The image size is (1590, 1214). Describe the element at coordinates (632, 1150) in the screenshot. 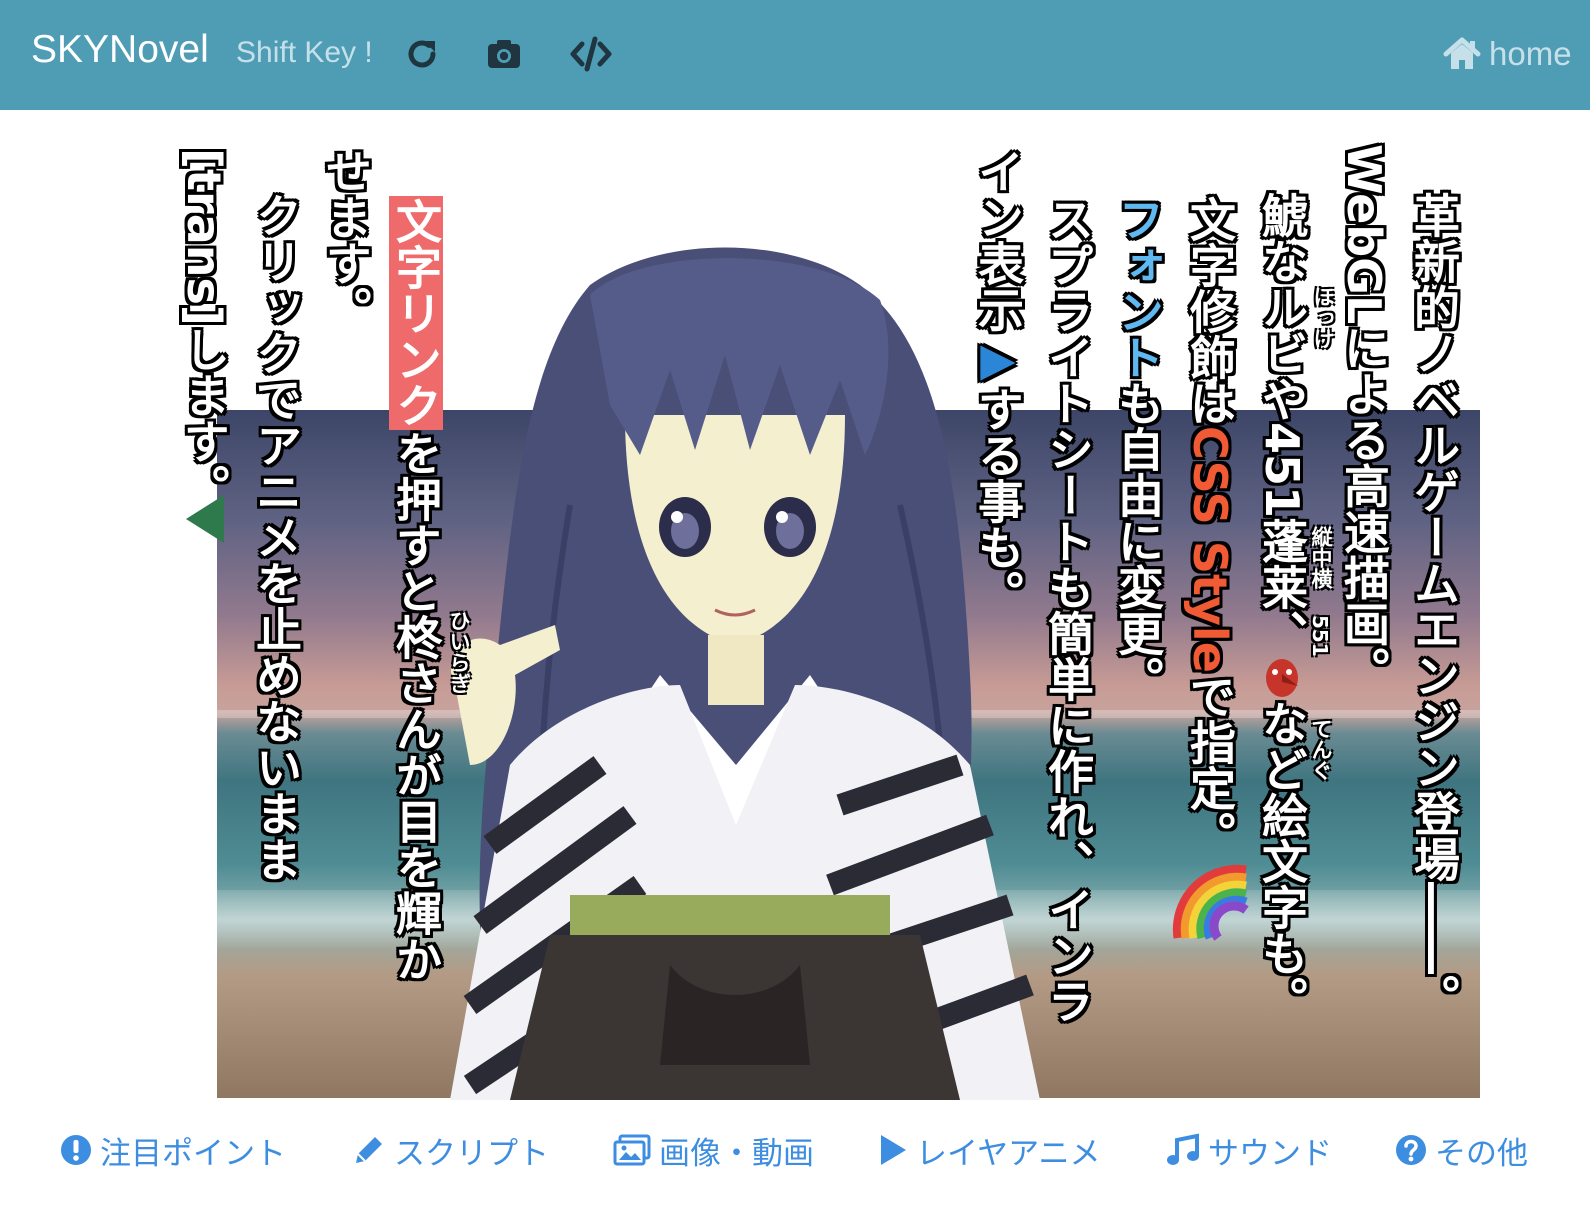

I see `image-icon` at that location.